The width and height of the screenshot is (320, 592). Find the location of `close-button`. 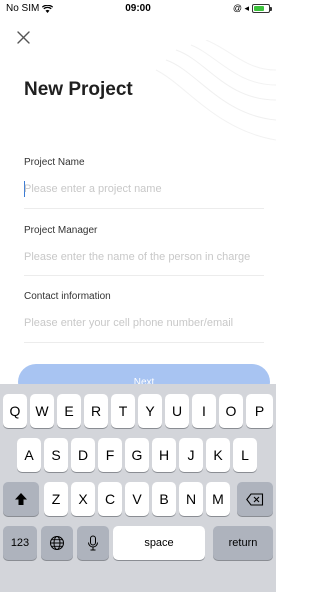

close-button is located at coordinates (24, 38).